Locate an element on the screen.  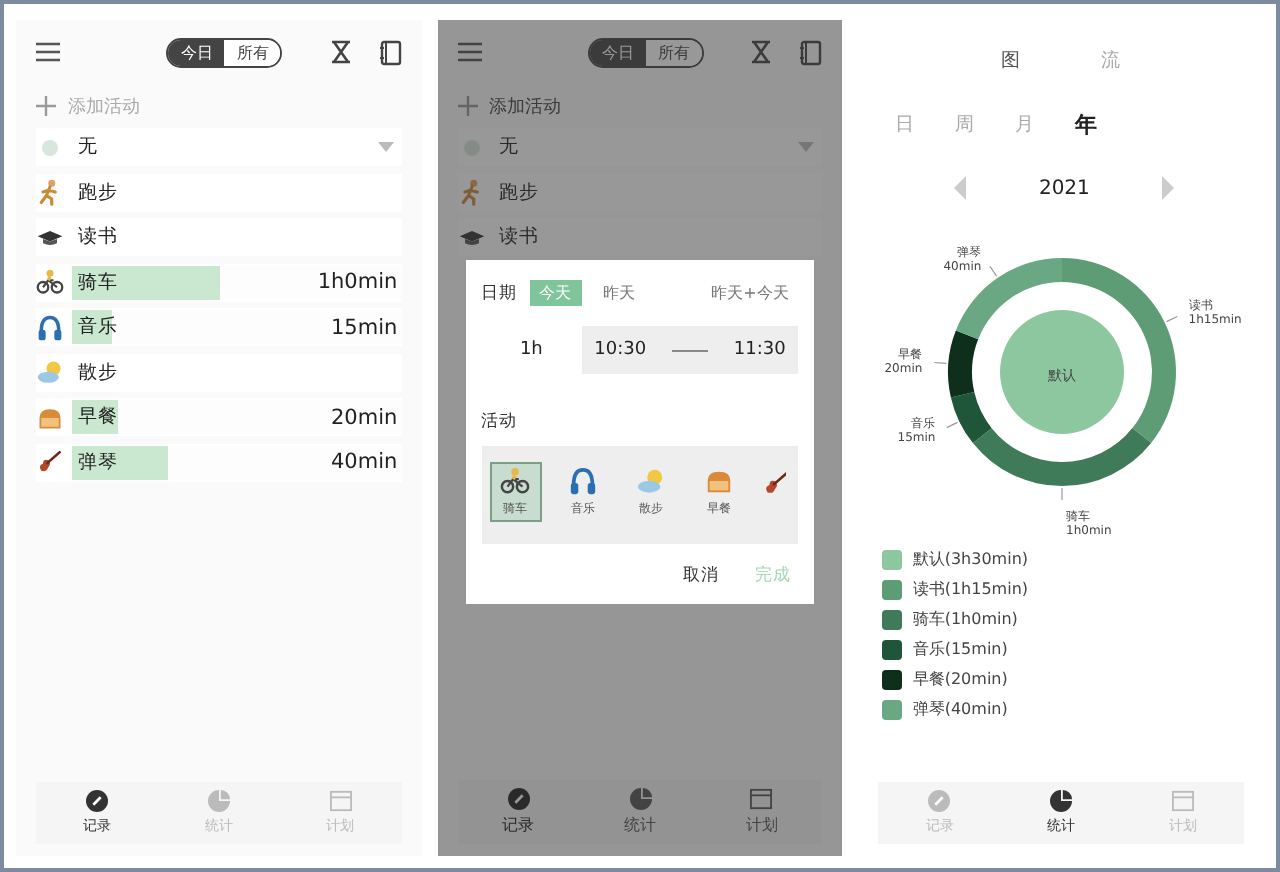
status-dot-icon is located at coordinates (50, 147).